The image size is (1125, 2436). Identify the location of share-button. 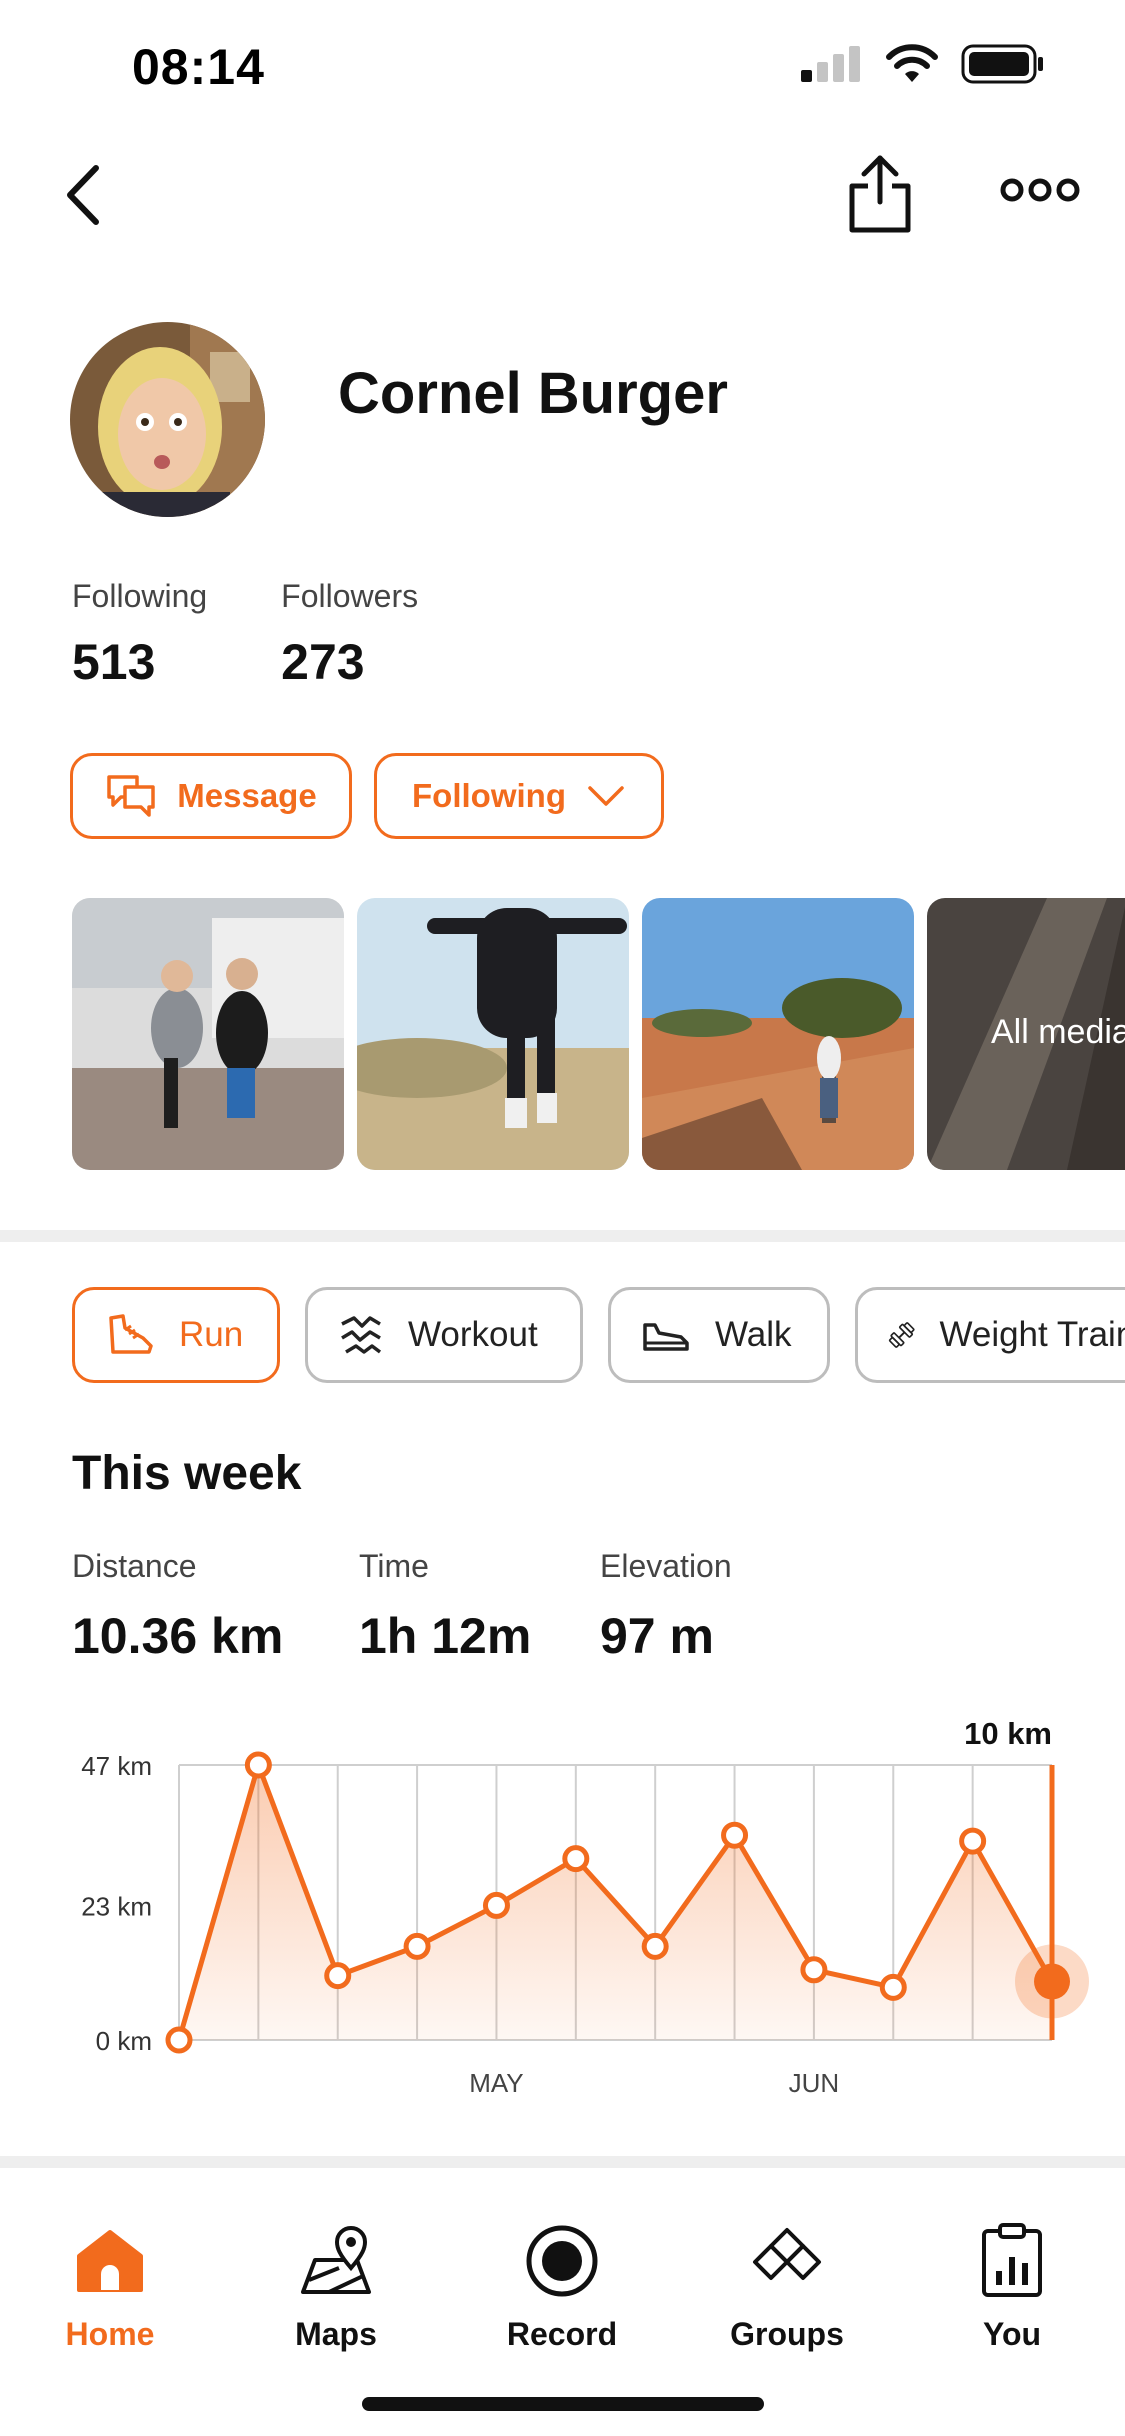
(880, 195).